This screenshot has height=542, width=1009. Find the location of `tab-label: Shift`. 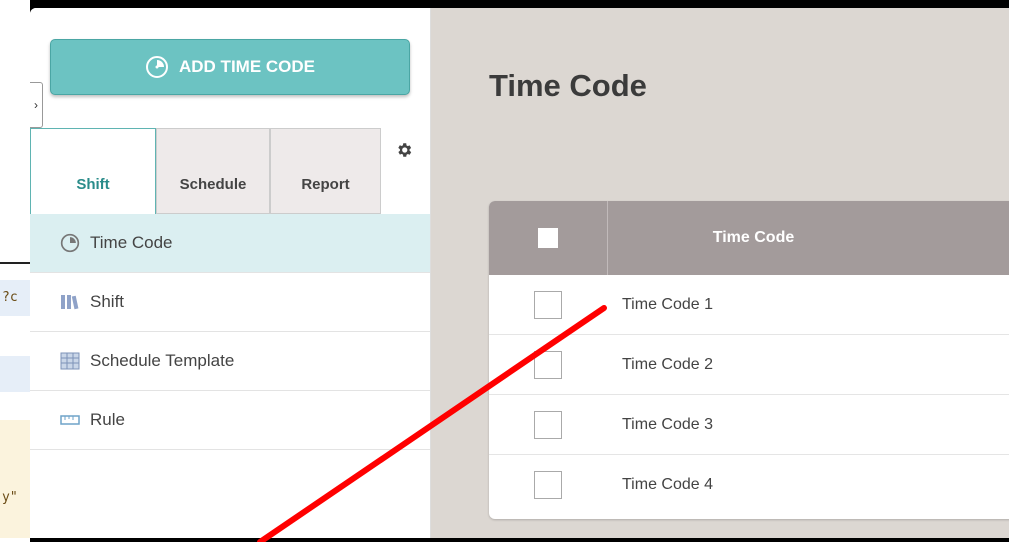

tab-label: Shift is located at coordinates (93, 184).